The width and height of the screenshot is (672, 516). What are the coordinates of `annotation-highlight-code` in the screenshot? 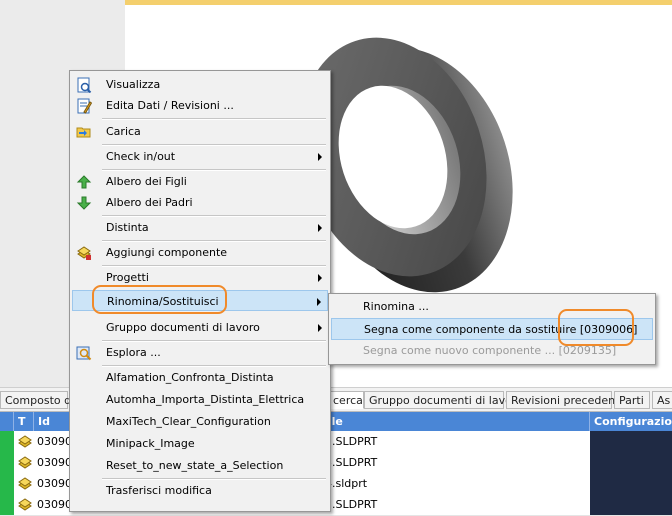 It's located at (596, 327).